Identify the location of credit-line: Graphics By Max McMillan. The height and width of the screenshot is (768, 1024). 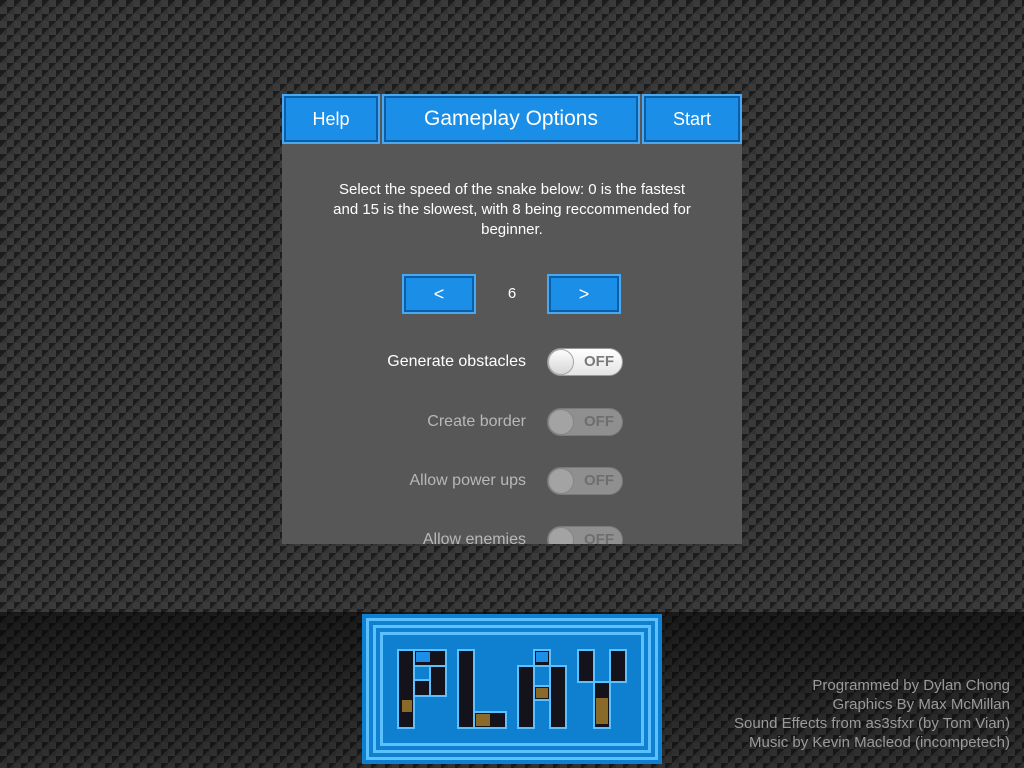
(921, 704).